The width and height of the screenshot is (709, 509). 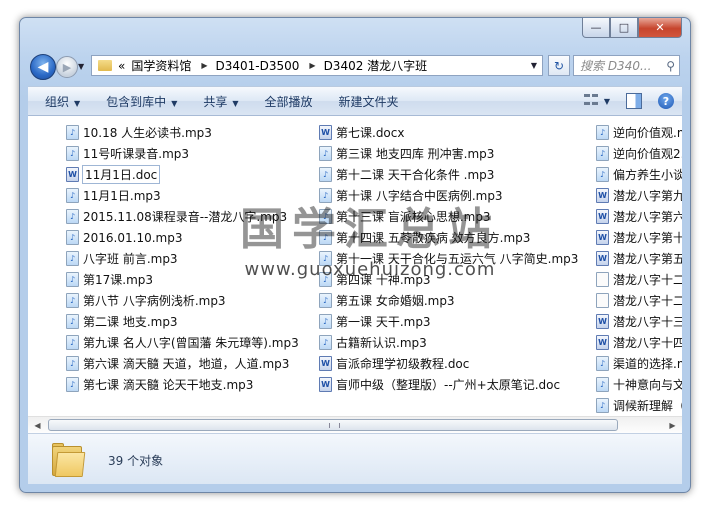 I want to click on organize-button: 组织 ▼, so click(x=62, y=101).